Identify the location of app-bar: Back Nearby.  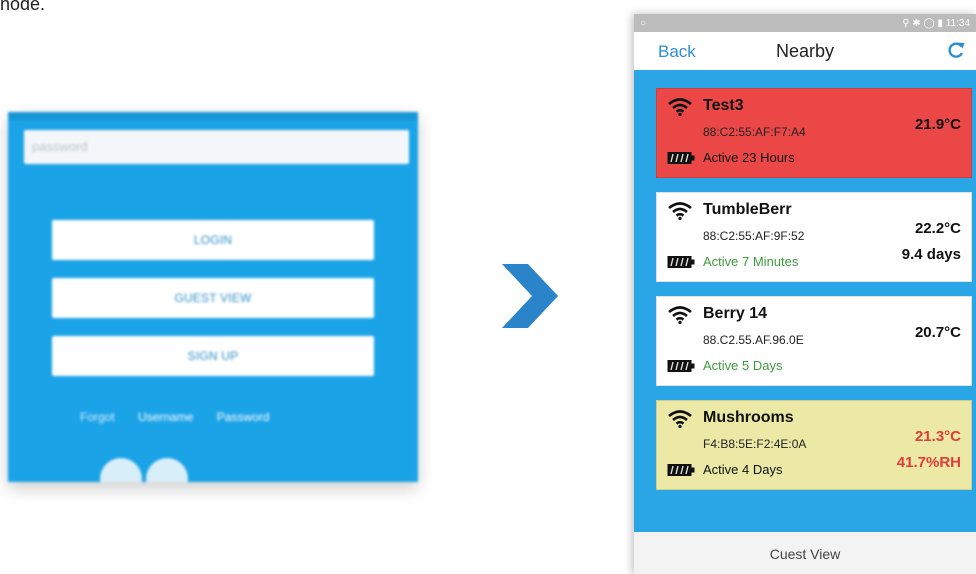
(805, 51).